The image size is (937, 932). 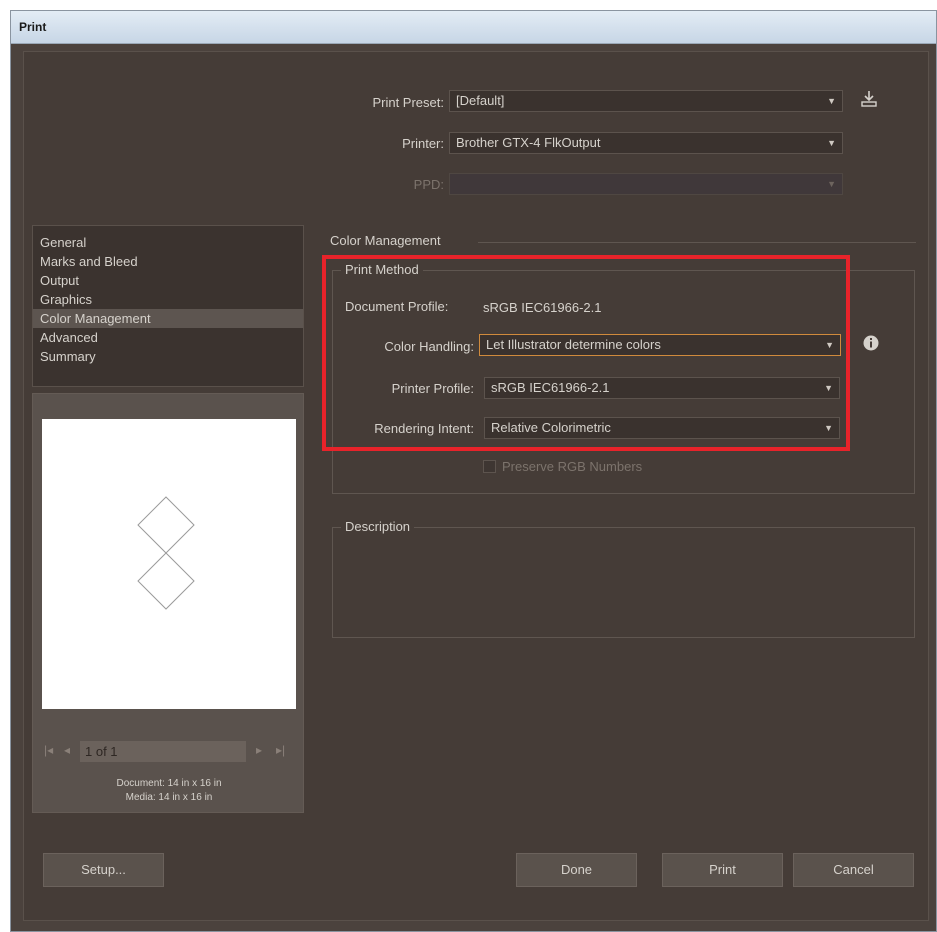 I want to click on description-group: Description, so click(x=623, y=578).